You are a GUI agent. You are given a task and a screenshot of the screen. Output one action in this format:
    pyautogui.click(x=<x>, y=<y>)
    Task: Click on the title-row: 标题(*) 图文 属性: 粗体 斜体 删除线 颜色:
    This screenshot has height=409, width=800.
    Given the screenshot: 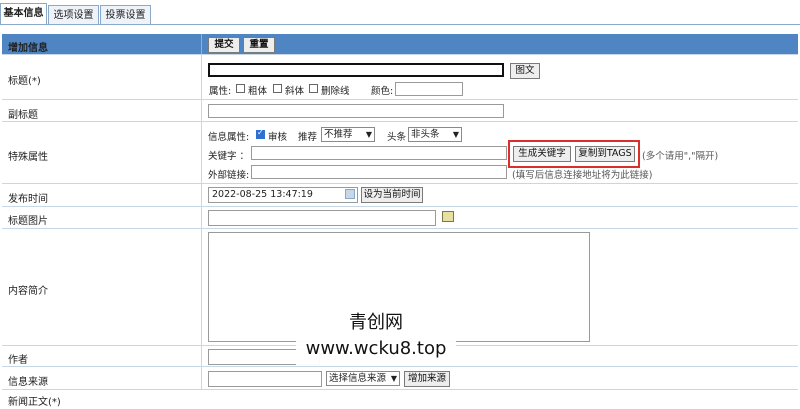 What is the action you would take?
    pyautogui.click(x=400, y=77)
    